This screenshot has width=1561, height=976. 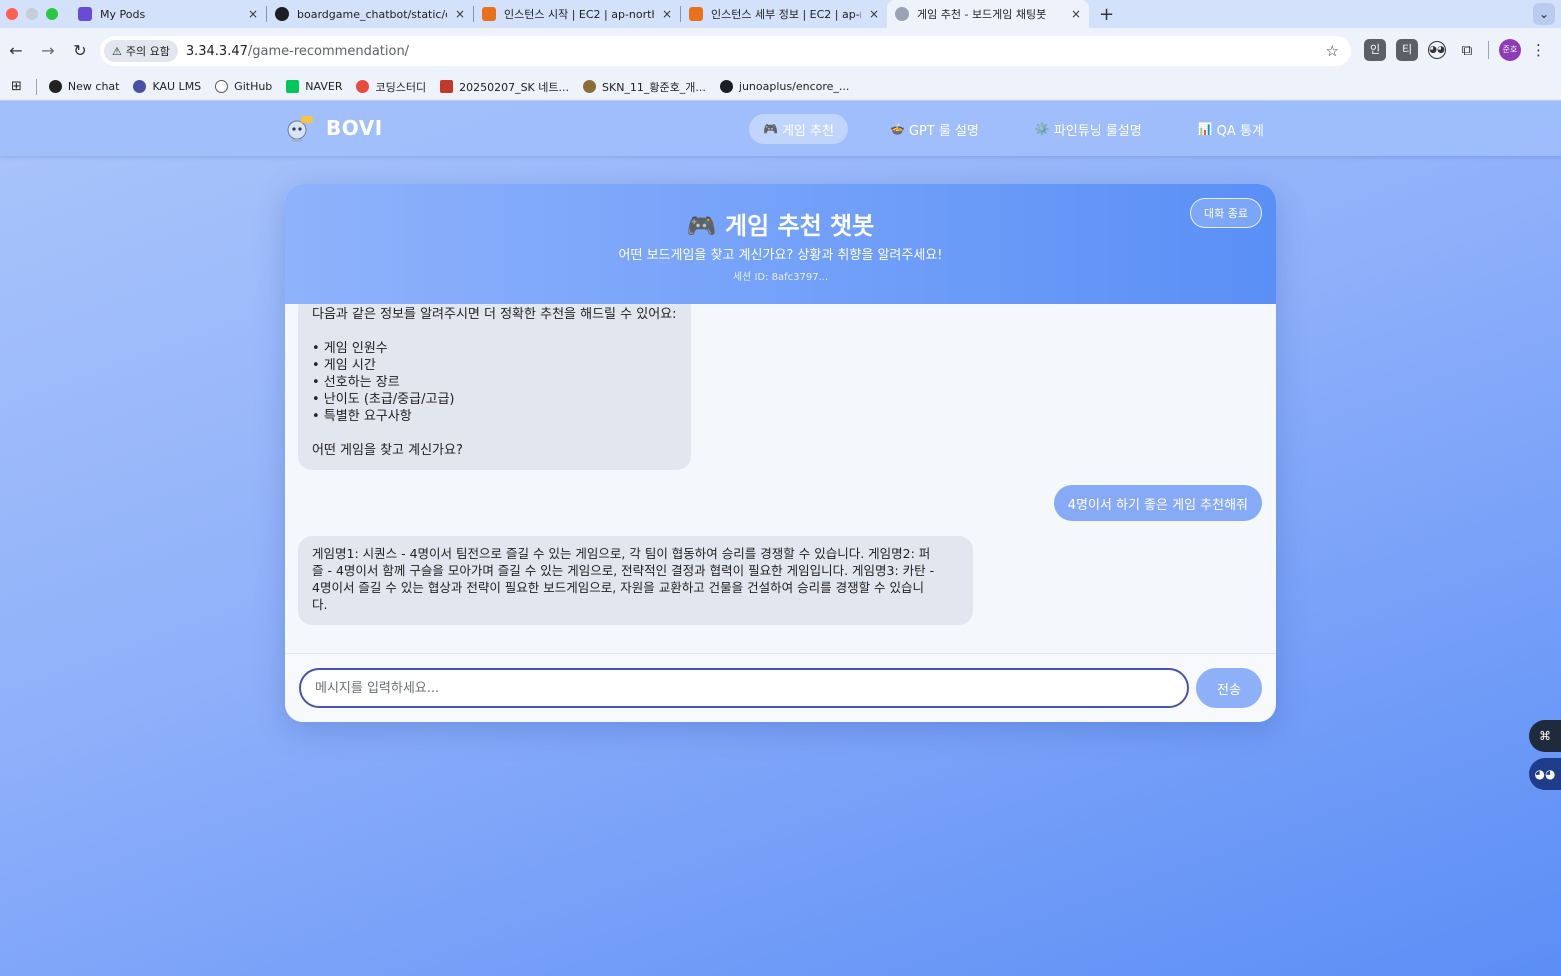 What do you see at coordinates (1467, 50) in the screenshot?
I see `puzzle-extensions-icon: ⧉` at bounding box center [1467, 50].